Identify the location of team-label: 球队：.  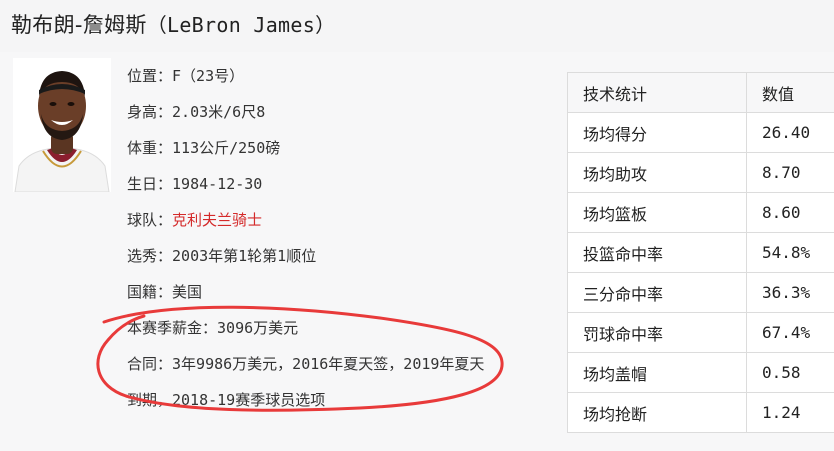
(150, 220).